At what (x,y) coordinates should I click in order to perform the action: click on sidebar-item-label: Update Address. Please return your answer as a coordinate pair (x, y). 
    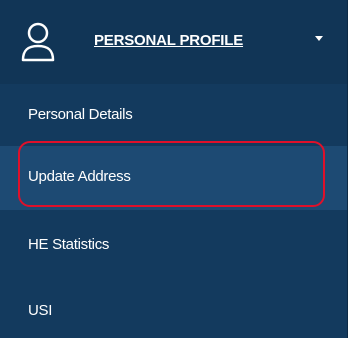
    Looking at the image, I should click on (79, 176).